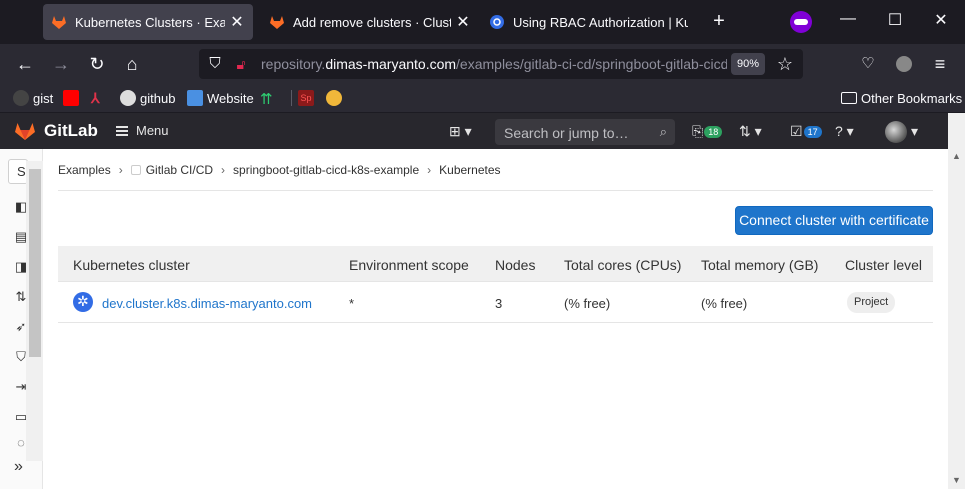 The width and height of the screenshot is (965, 489). What do you see at coordinates (806, 131) in the screenshot?
I see `todos-icon: ☑ 17` at bounding box center [806, 131].